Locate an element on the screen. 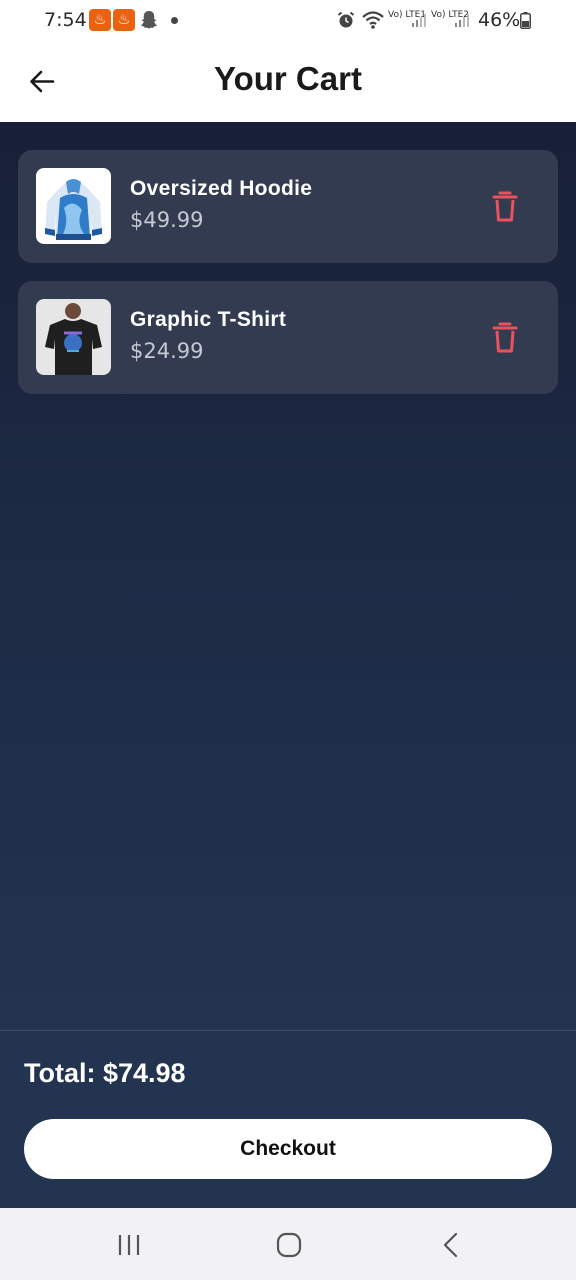  cart-total: Total: $74.98 is located at coordinates (105, 1073).